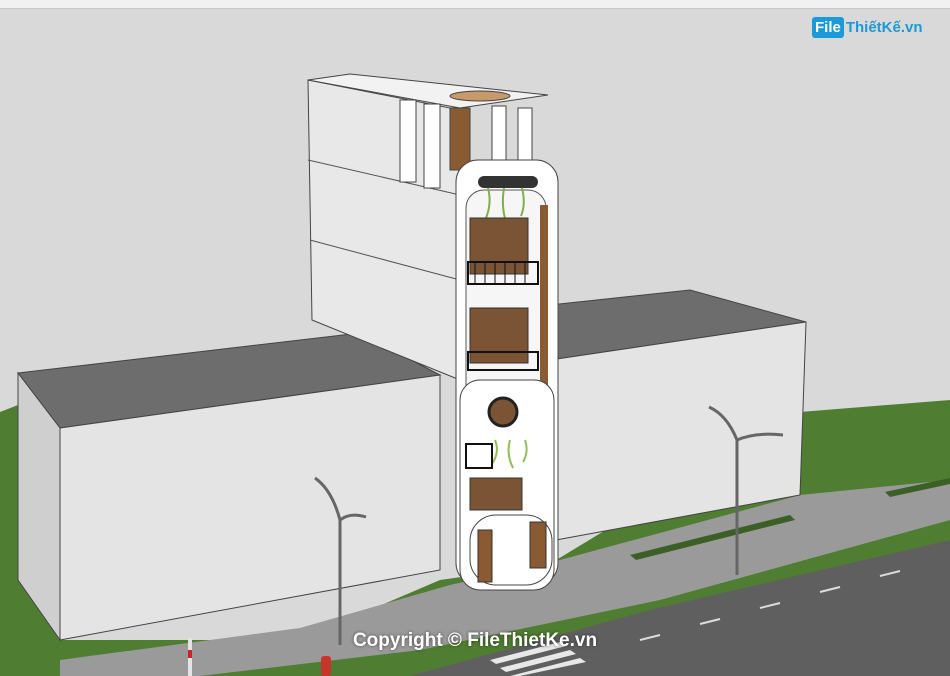  Describe the element at coordinates (503, 412) in the screenshot. I see `round-window` at that location.